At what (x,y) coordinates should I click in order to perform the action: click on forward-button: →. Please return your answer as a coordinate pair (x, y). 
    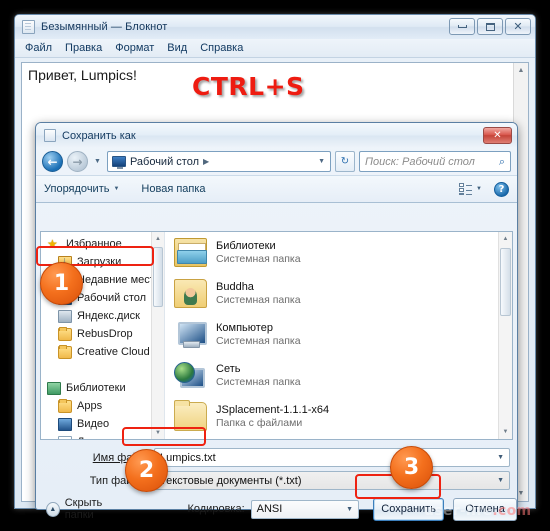
    Looking at the image, I should click on (77, 161).